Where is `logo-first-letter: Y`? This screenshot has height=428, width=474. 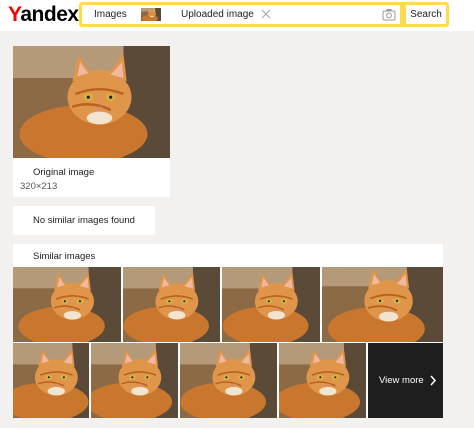
logo-first-letter: Y is located at coordinates (14, 14).